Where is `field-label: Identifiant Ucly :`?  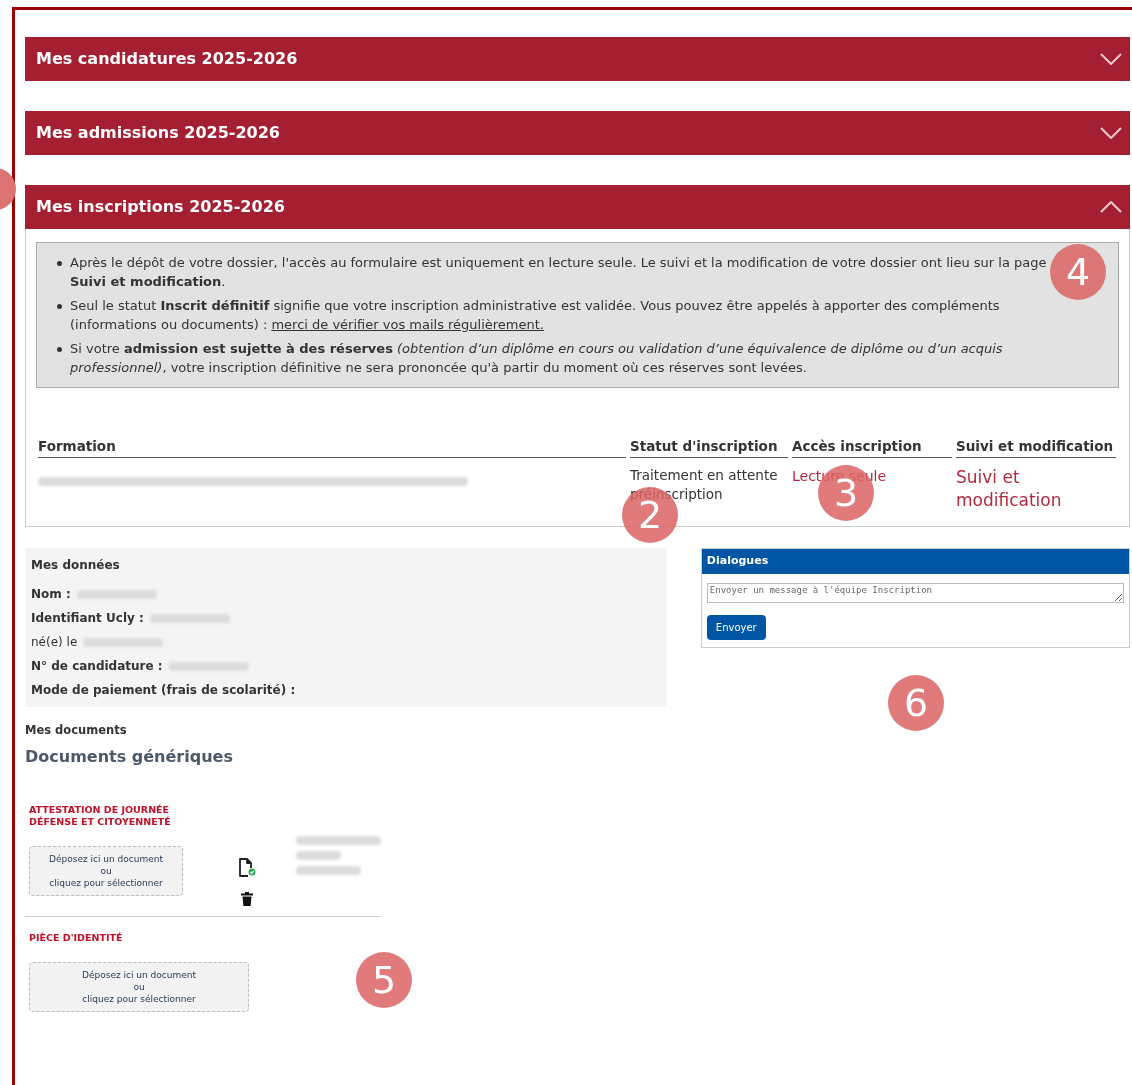 field-label: Identifiant Ucly : is located at coordinates (87, 618).